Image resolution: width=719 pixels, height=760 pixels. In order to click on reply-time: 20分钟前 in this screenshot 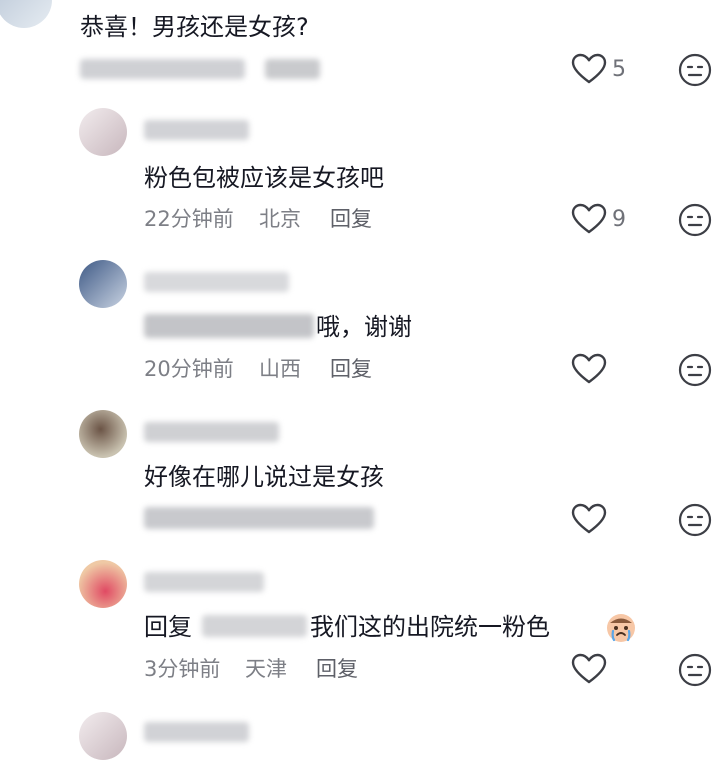, I will do `click(189, 369)`.